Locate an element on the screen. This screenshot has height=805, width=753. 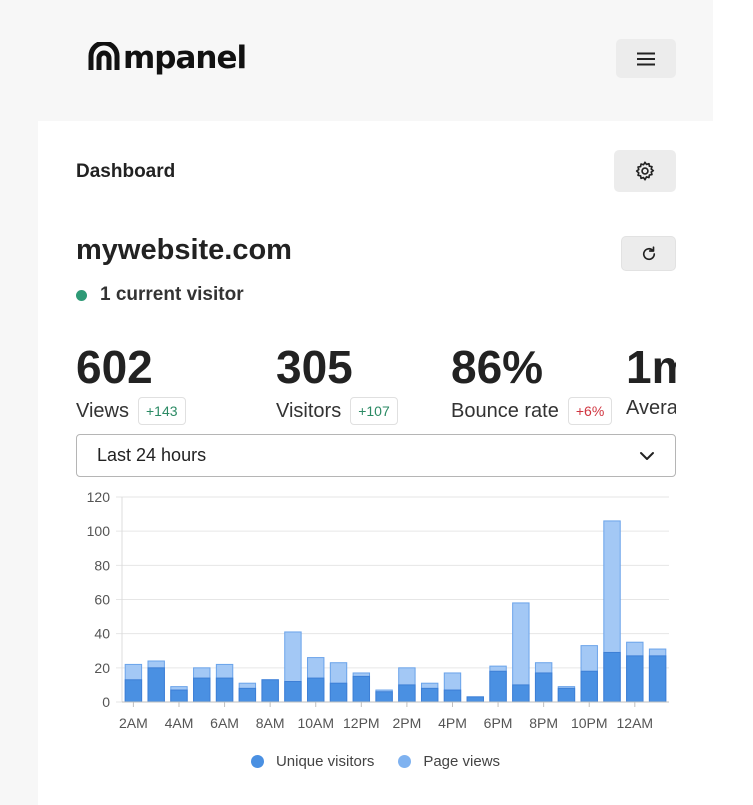
metric-label: Visitors is located at coordinates (309, 410).